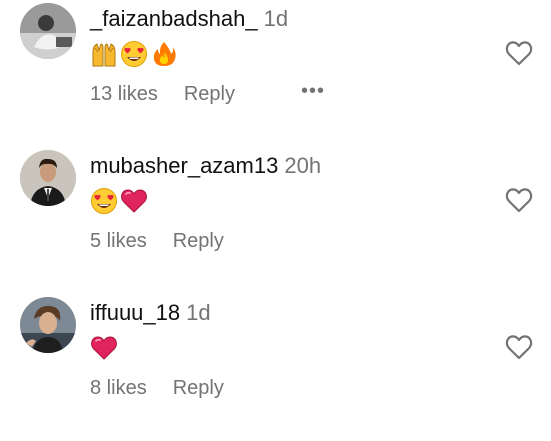  What do you see at coordinates (164, 54) in the screenshot?
I see `fire-emoji` at bounding box center [164, 54].